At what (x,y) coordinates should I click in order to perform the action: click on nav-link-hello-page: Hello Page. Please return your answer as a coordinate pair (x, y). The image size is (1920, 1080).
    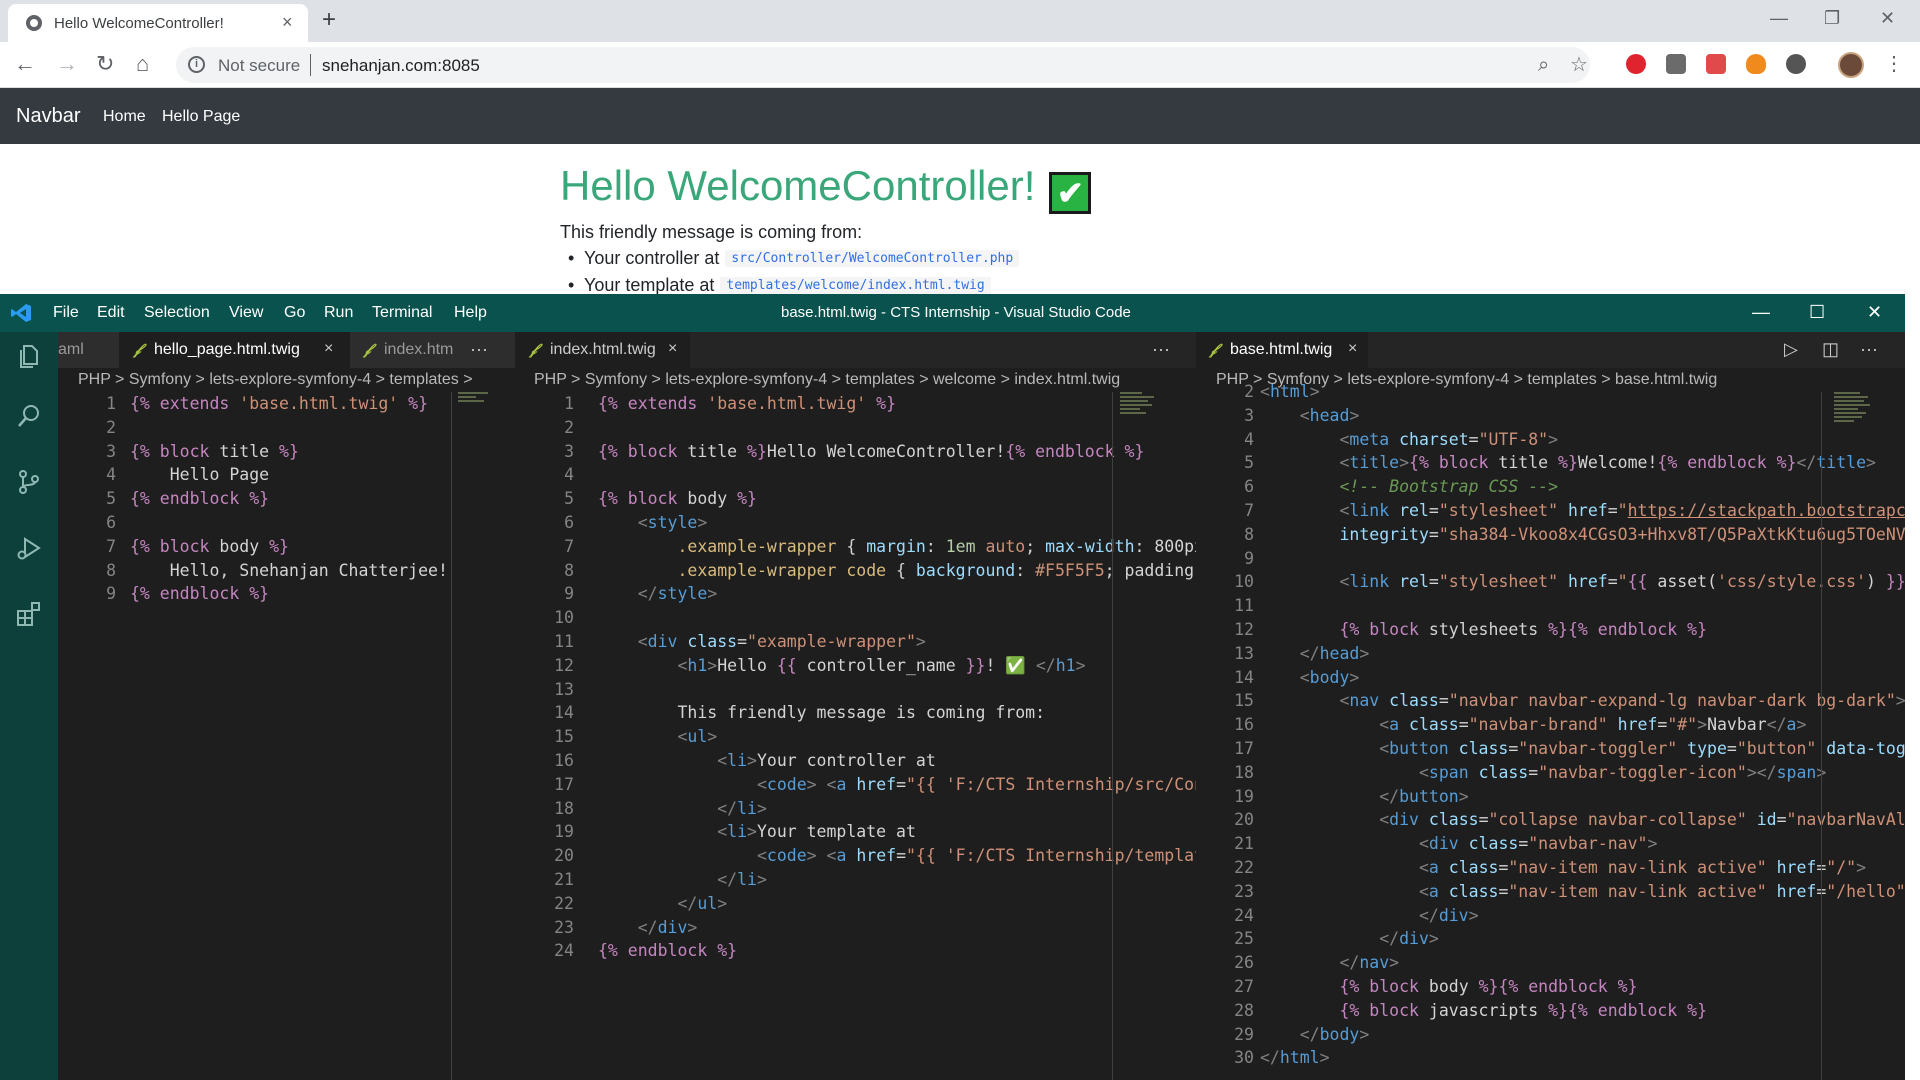
    Looking at the image, I should click on (201, 117).